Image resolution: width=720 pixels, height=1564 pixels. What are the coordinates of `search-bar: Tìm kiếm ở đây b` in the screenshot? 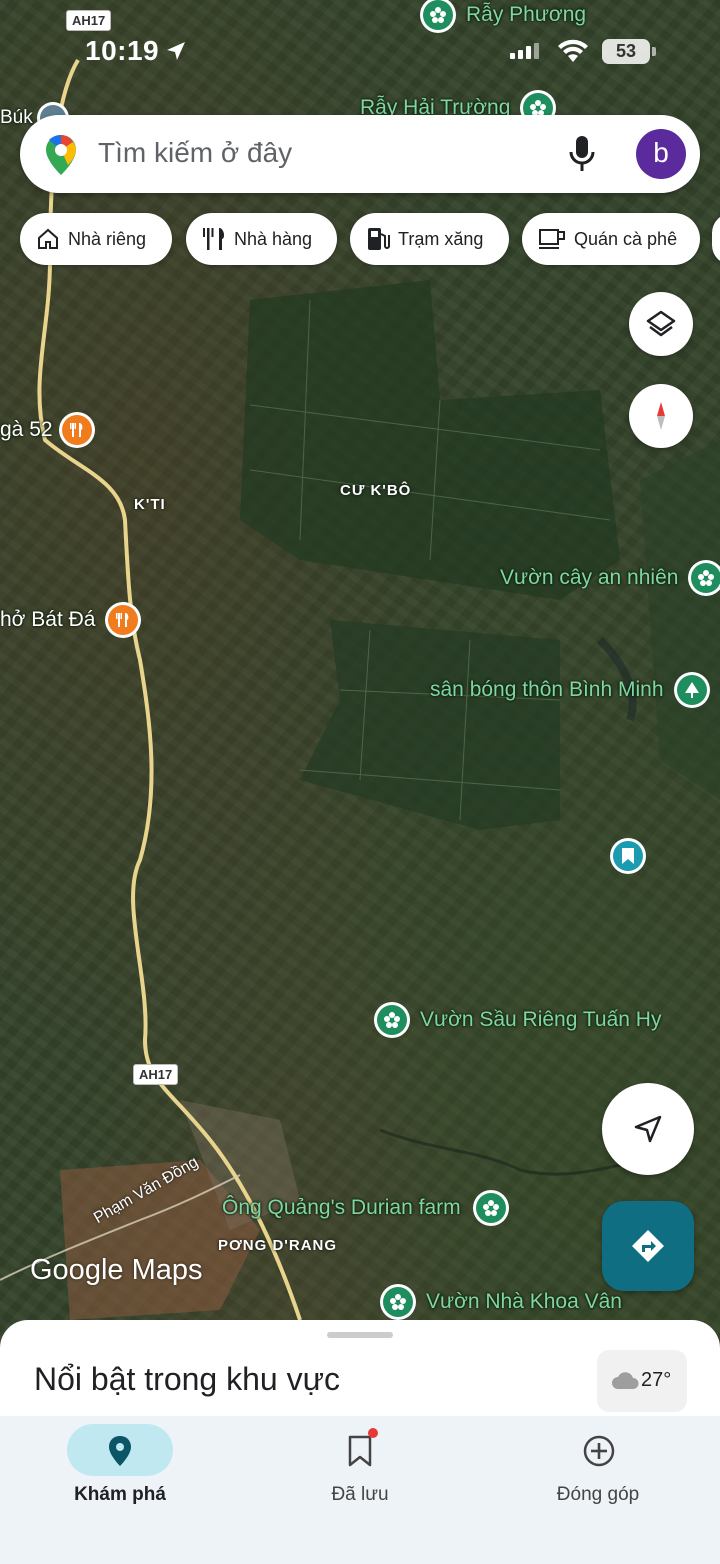 It's located at (360, 154).